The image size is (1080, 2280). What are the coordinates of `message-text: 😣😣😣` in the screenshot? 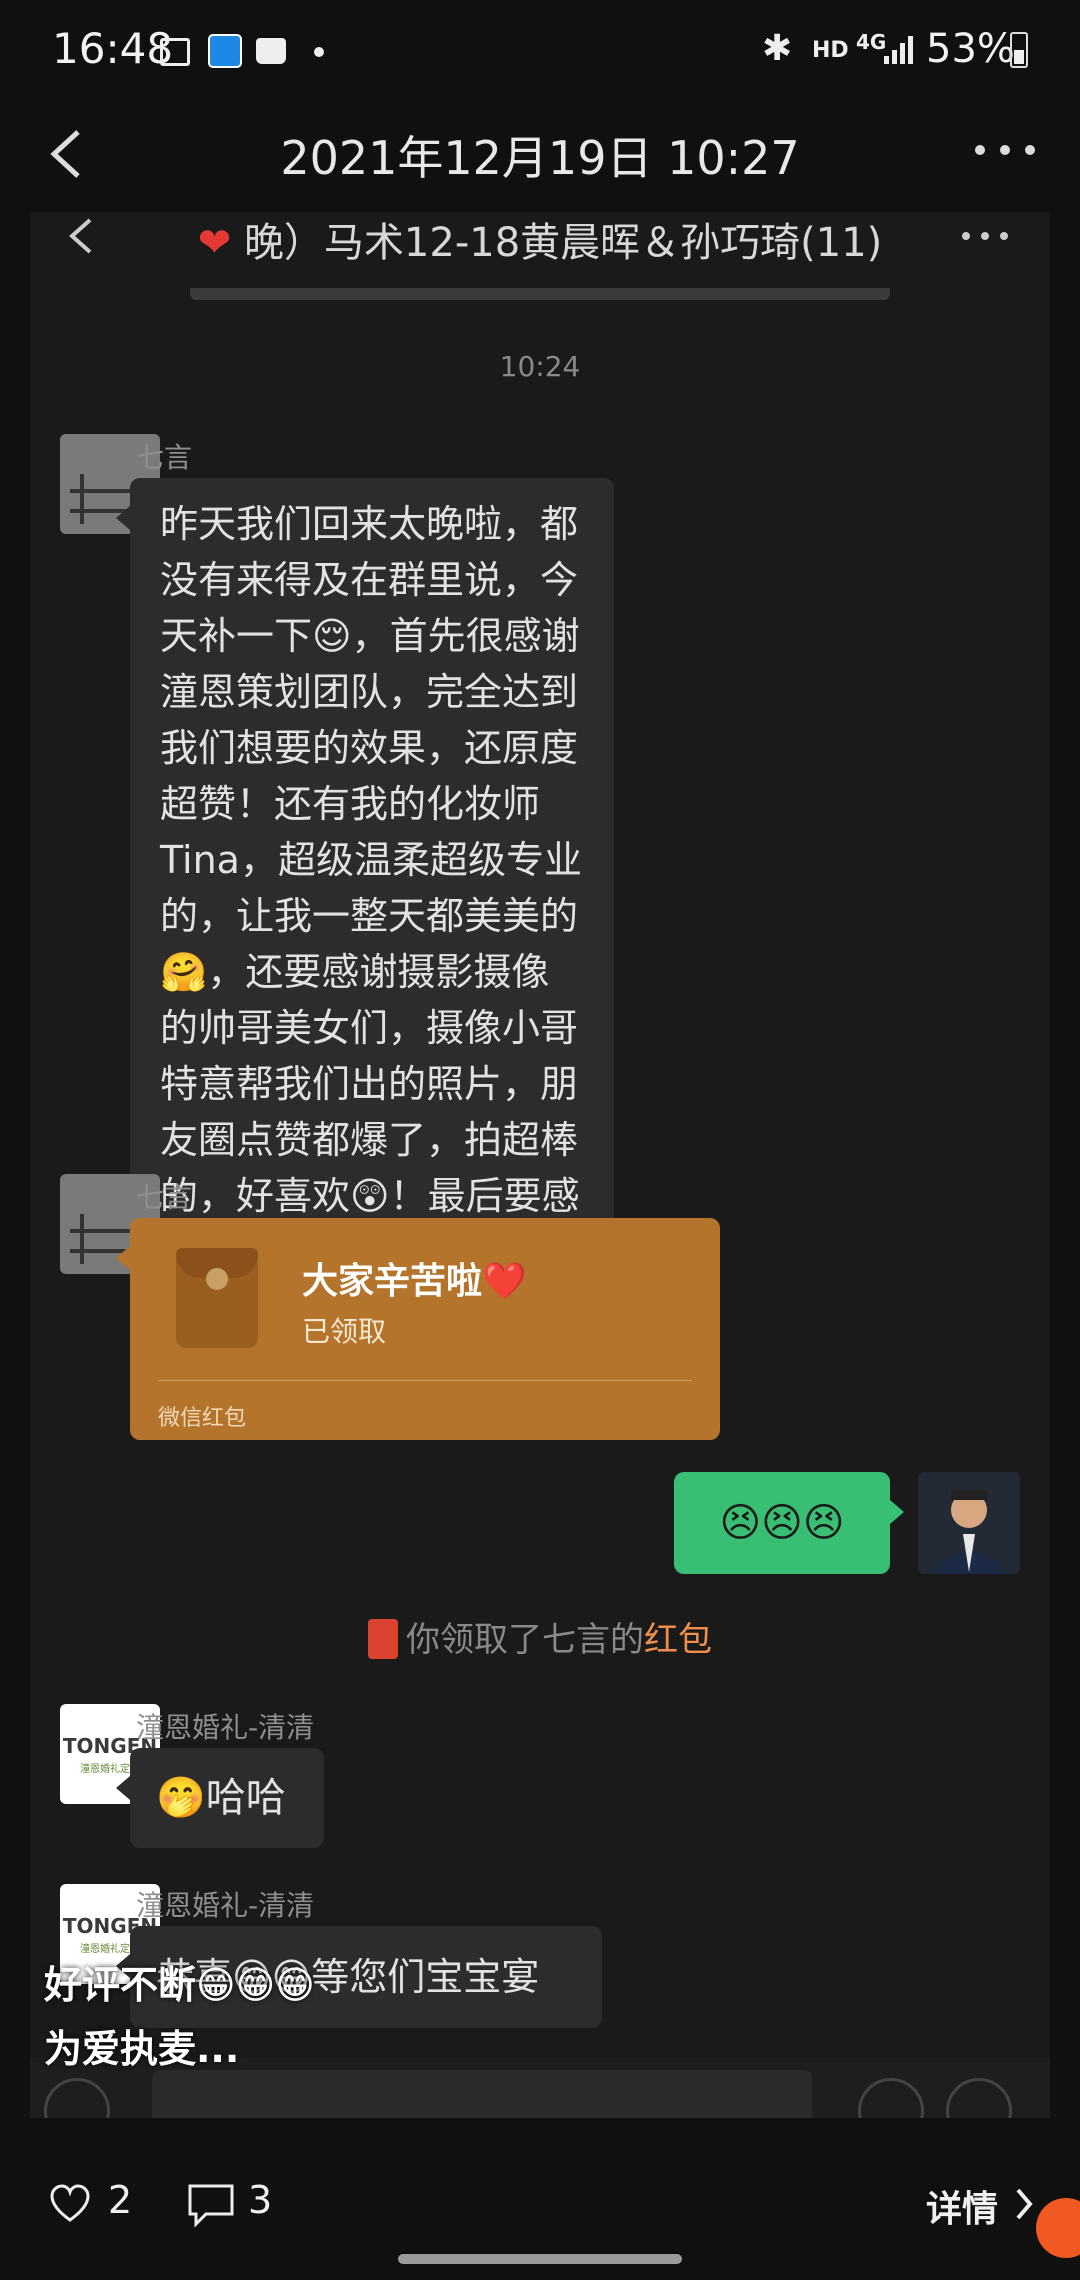 It's located at (782, 1523).